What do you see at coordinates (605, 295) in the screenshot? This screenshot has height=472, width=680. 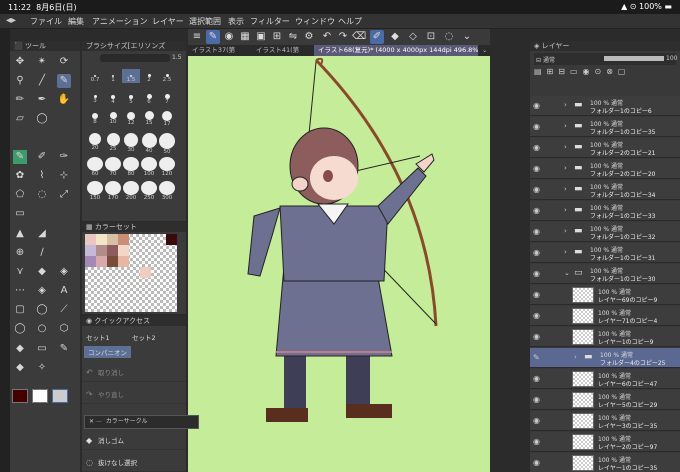 I see `layer-row: ◉ 100 % 通常 レイヤー69のコピー9` at bounding box center [605, 295].